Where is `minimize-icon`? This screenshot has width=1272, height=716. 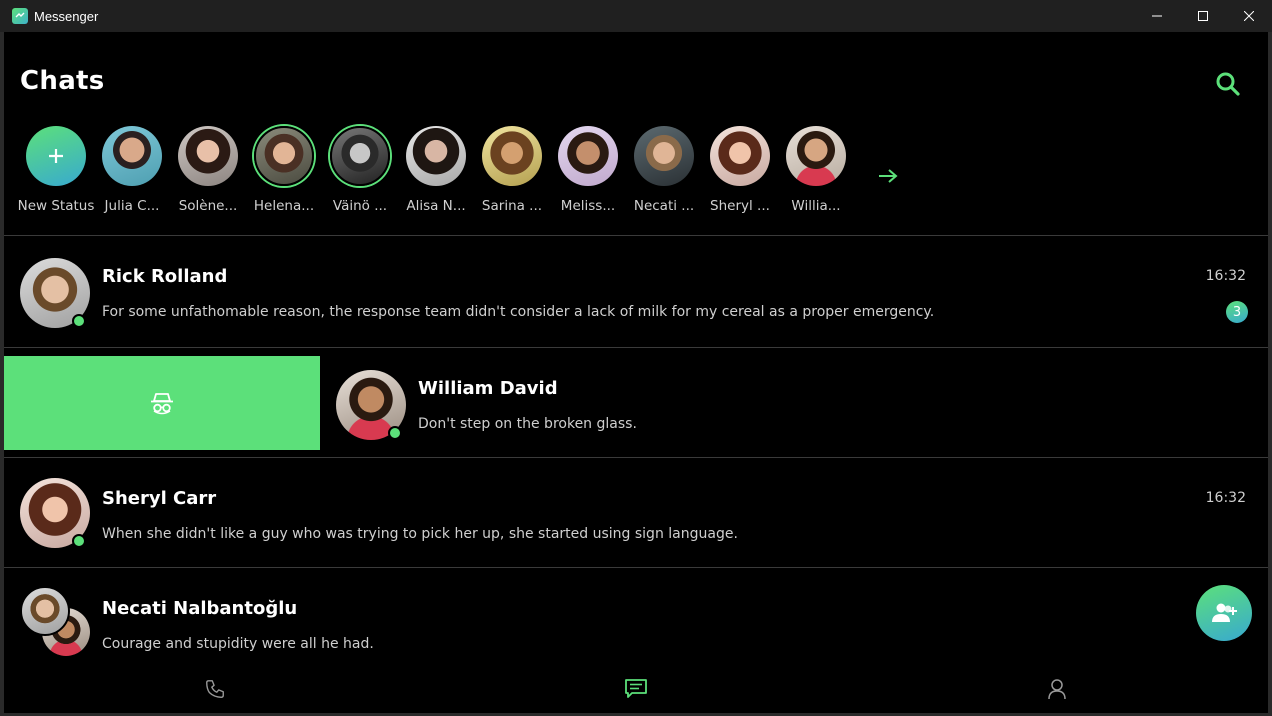 minimize-icon is located at coordinates (1157, 16).